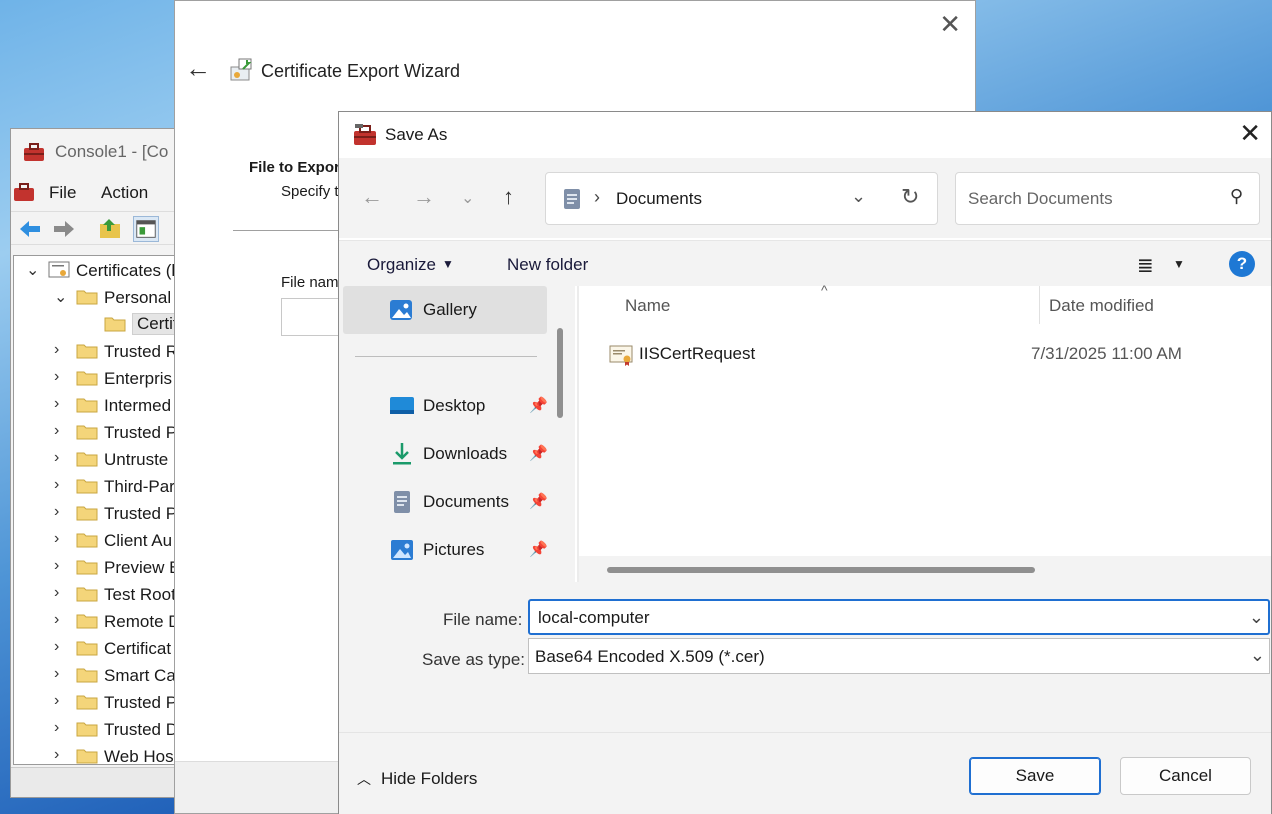  Describe the element at coordinates (858, 196) in the screenshot. I see `address-dropdown-icon: ⌄` at that location.